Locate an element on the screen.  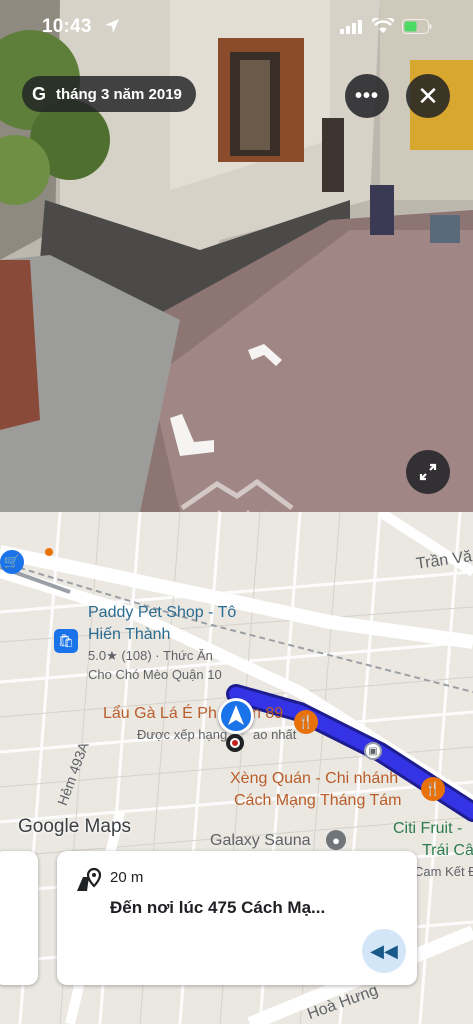
place-lau-ga-name-suffix: n 89 is located at coordinates (267, 714).